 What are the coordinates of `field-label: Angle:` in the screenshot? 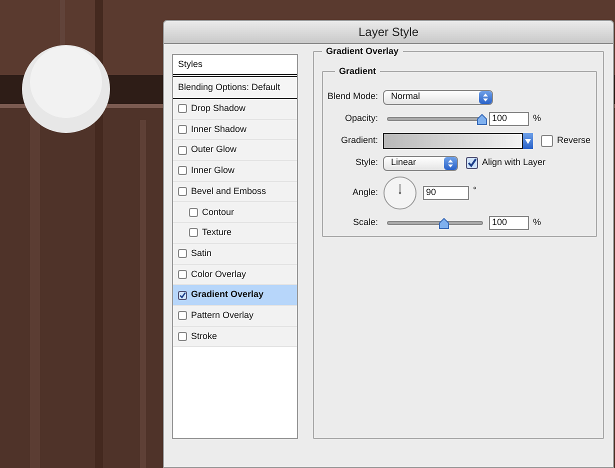 It's located at (365, 193).